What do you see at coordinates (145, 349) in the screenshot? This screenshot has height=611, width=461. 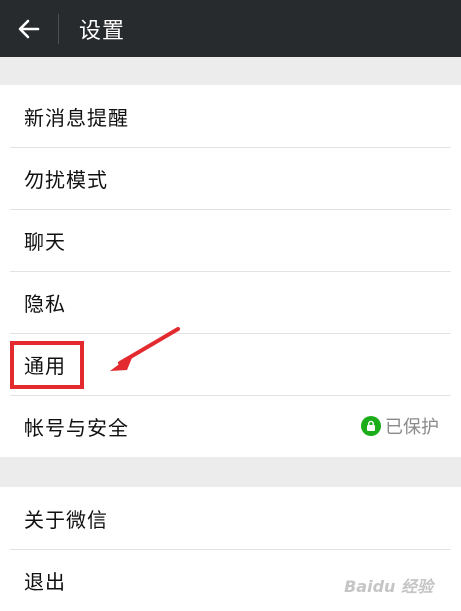 I see `pointer-arrow-icon` at bounding box center [145, 349].